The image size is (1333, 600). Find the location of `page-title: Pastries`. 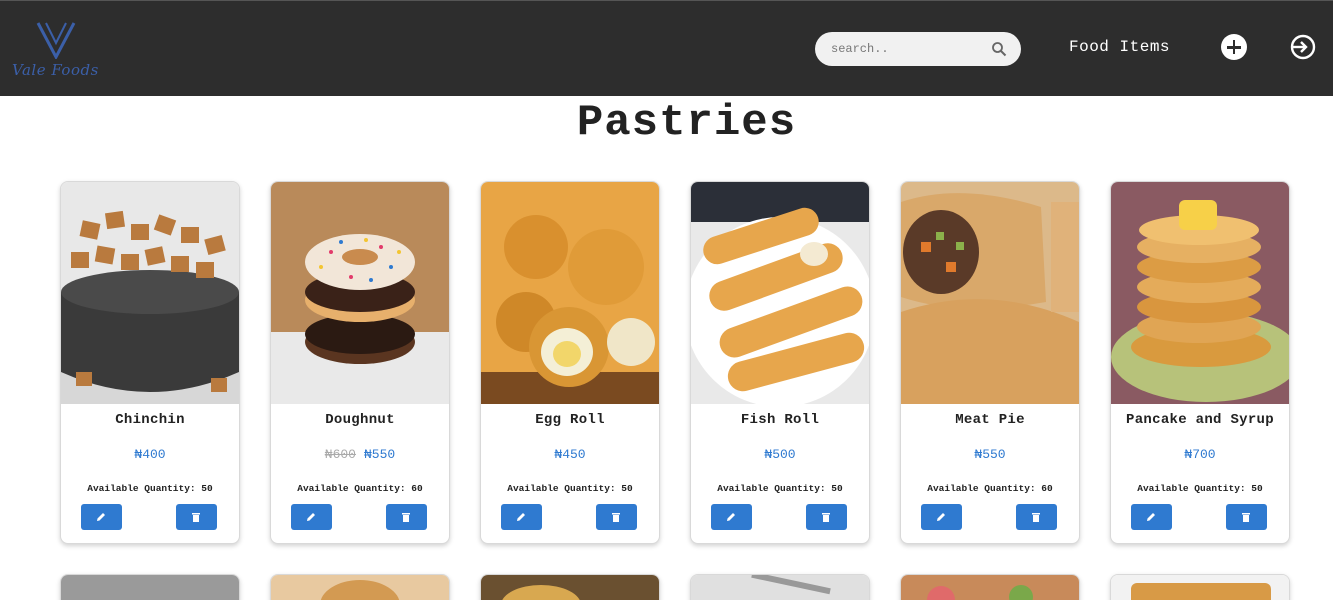

page-title: Pastries is located at coordinates (686, 123).